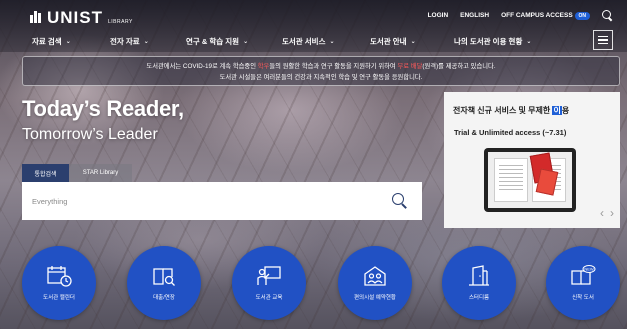 The image size is (627, 329). Describe the element at coordinates (125, 41) in the screenshot. I see `nav-label: 전자 자료` at that location.